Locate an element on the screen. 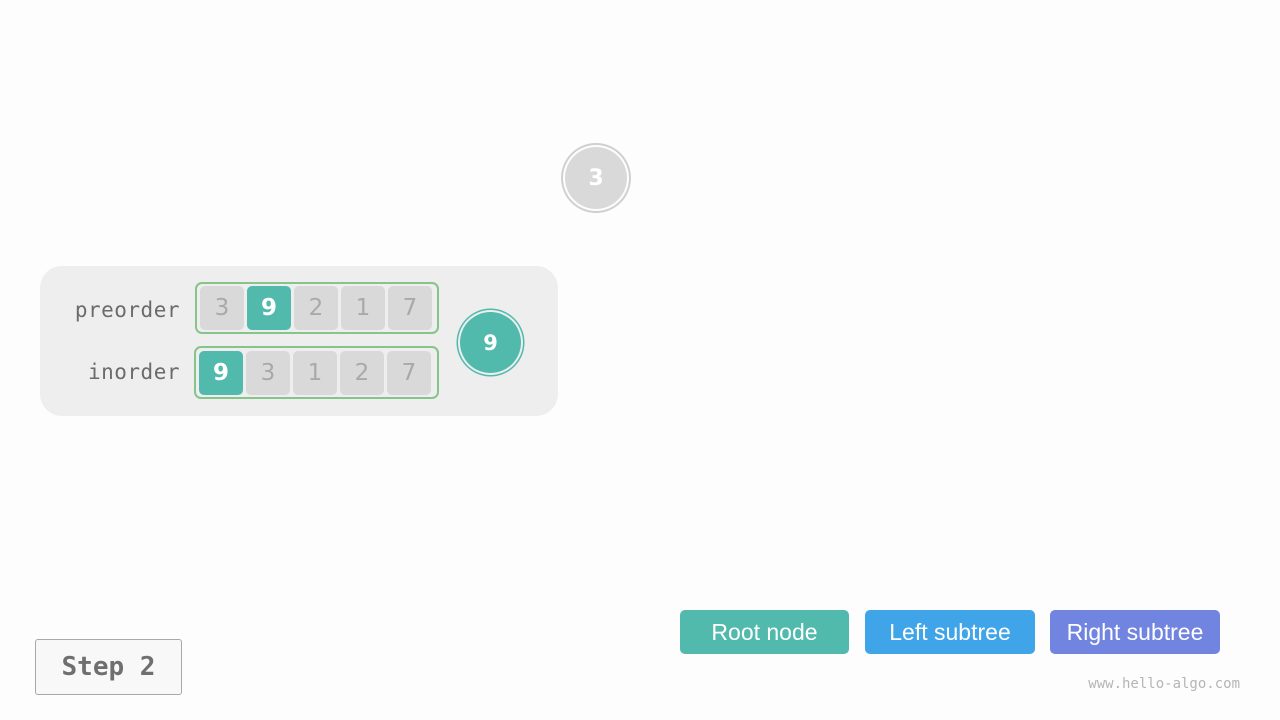  preorder-label: preorder is located at coordinates (127, 310).